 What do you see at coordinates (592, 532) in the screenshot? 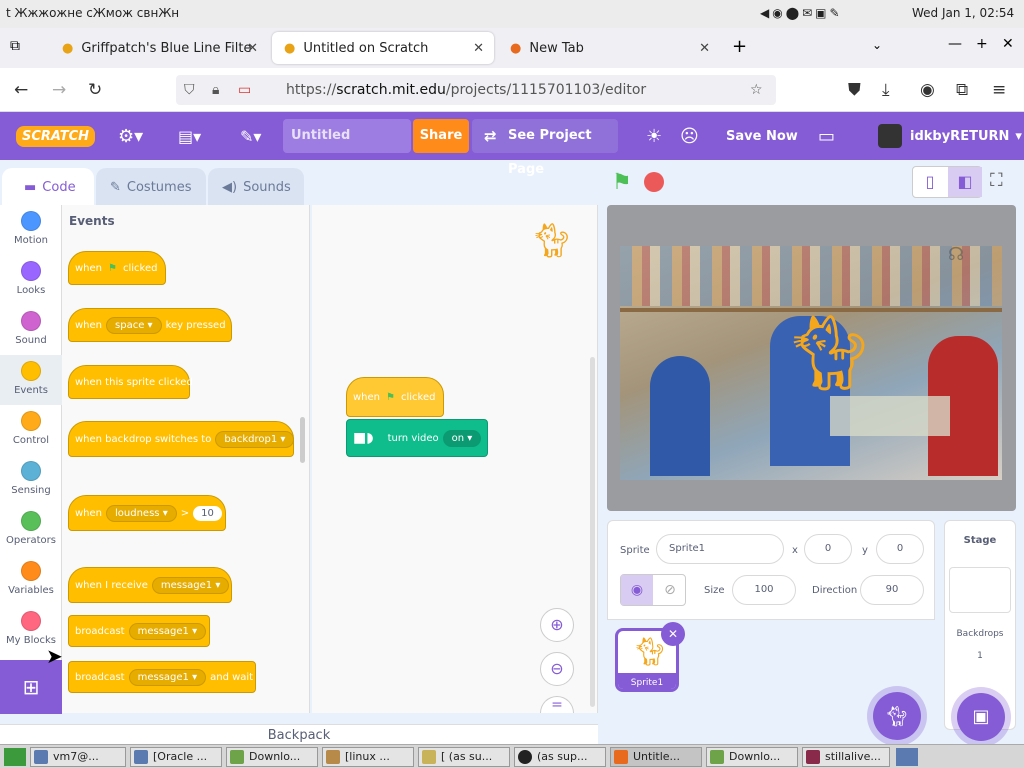
I see `workspace-scrollbar` at bounding box center [592, 532].